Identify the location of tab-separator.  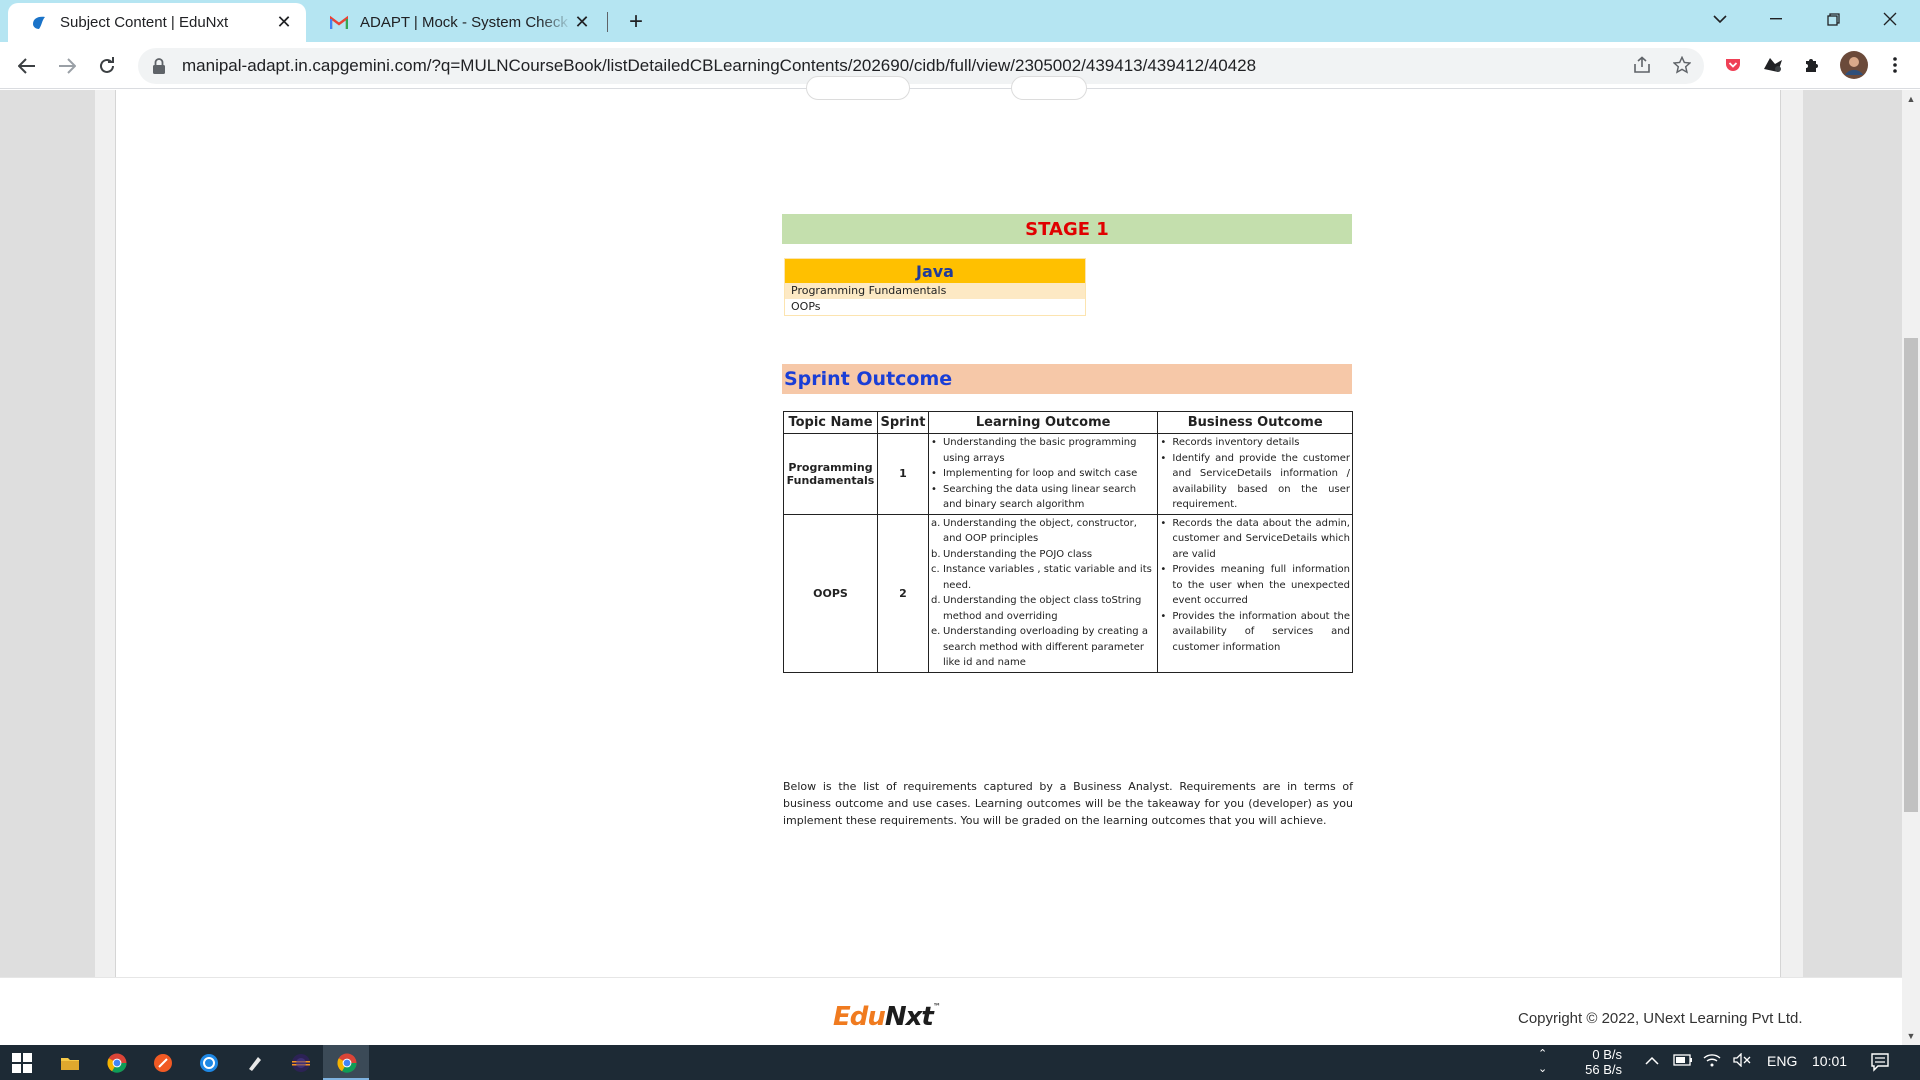
(607, 22).